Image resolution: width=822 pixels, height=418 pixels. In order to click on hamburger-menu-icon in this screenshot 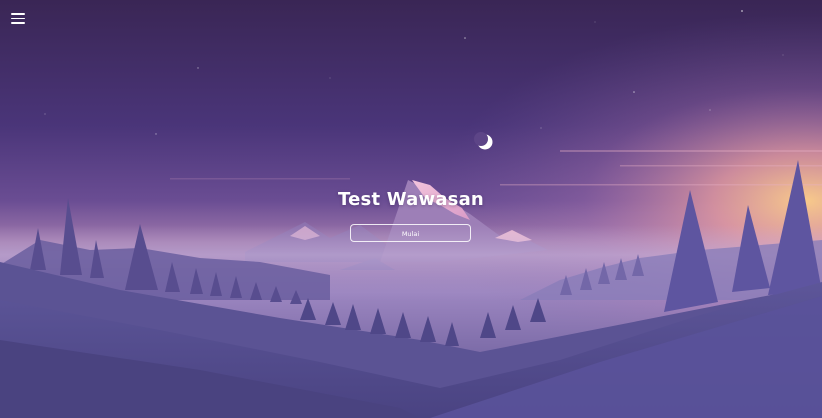, I will do `click(18, 18)`.